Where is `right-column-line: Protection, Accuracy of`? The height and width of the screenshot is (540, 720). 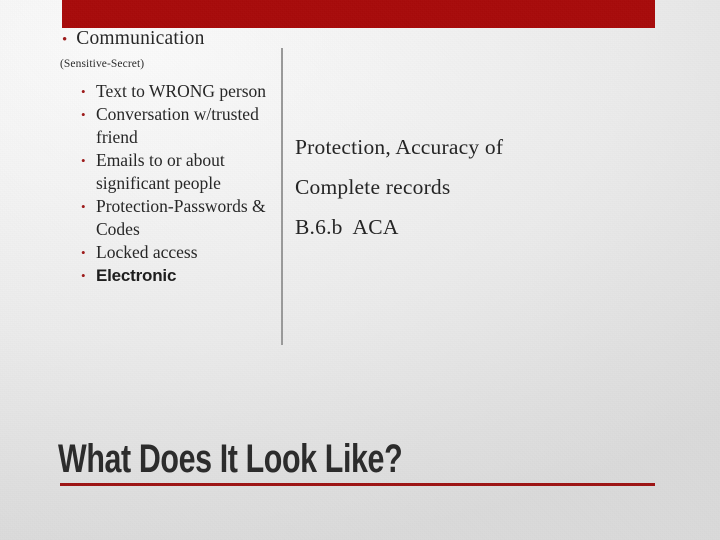 right-column-line: Protection, Accuracy of is located at coordinates (399, 147).